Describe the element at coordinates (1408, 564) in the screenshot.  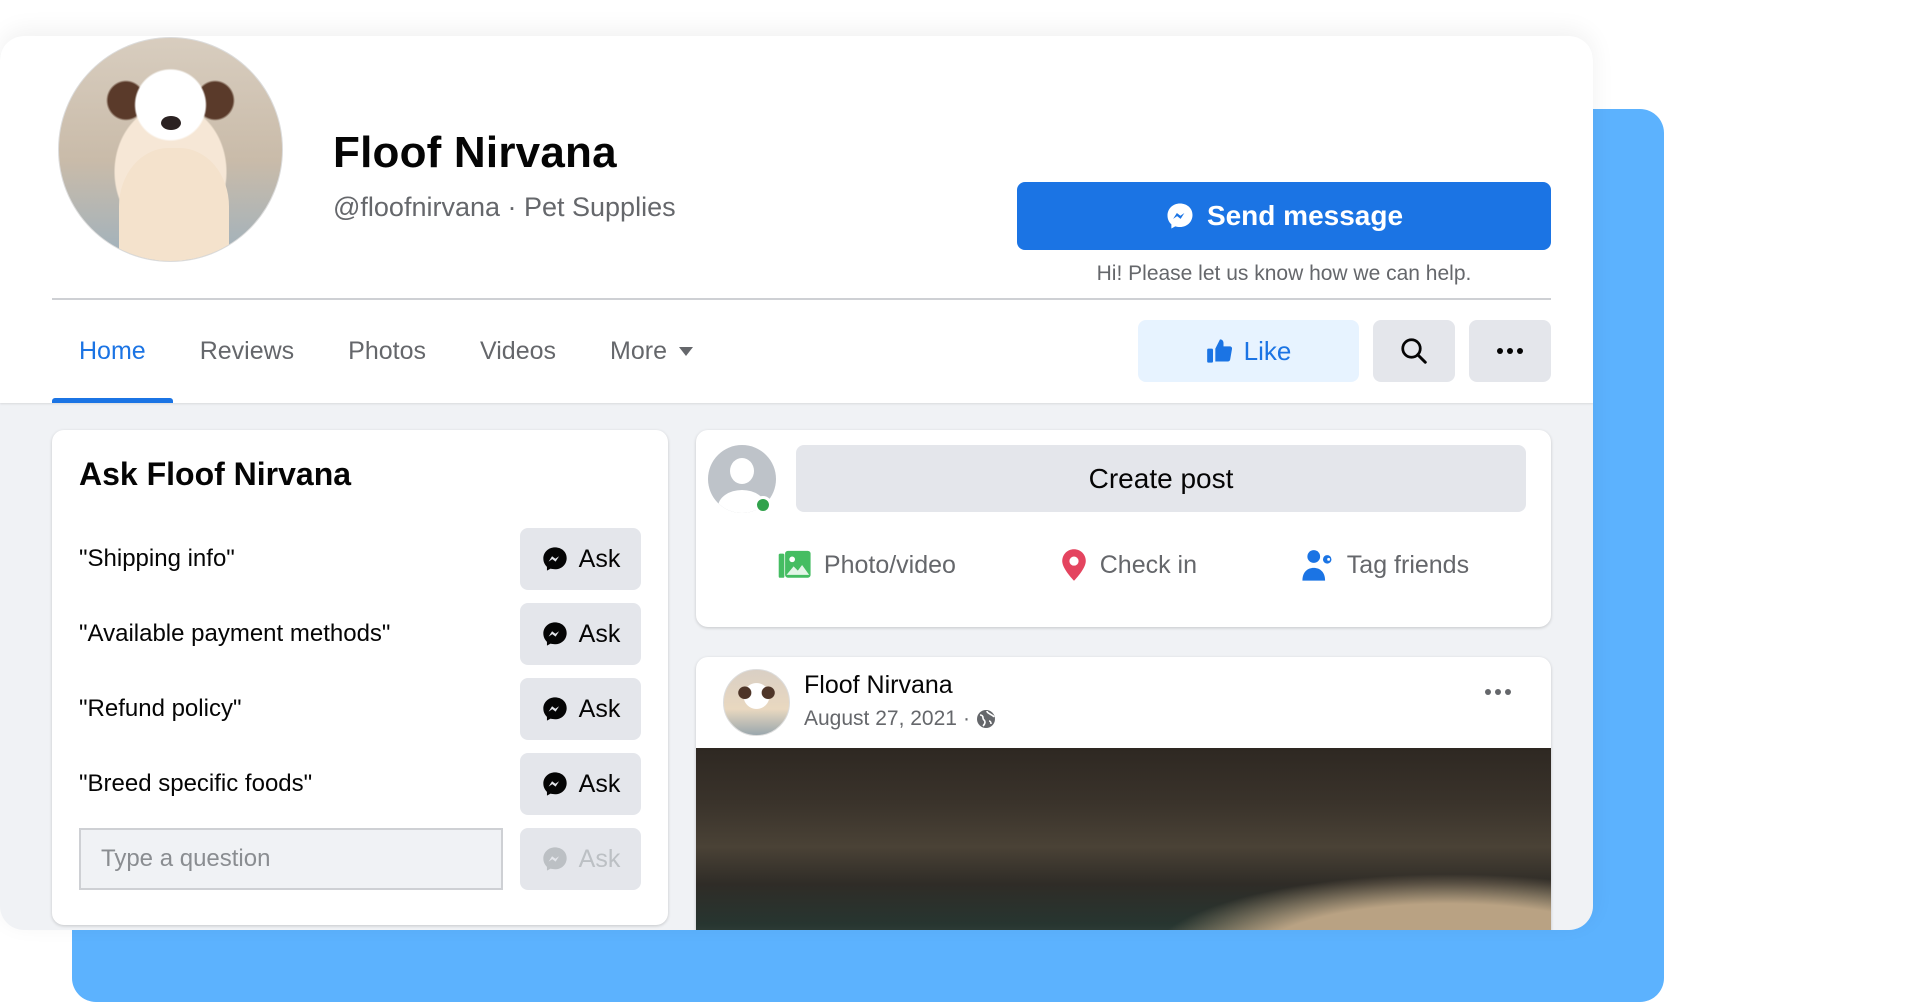
I see `tag-friends-label: Tag friends` at that location.